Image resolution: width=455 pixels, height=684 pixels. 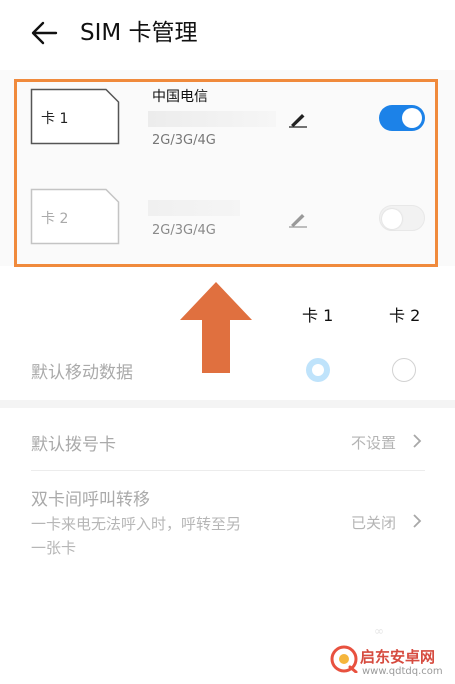 I want to click on call-forward-label: 双卡间呼叫转移, so click(x=90, y=500).